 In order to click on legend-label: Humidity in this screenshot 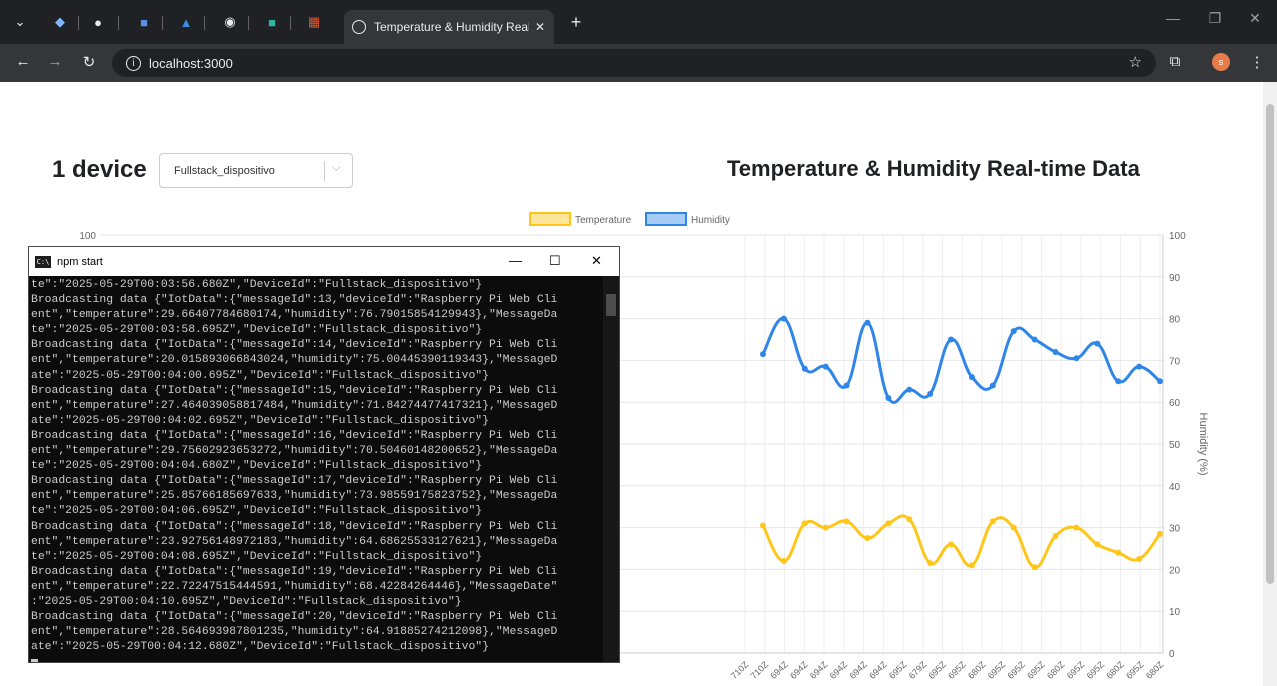, I will do `click(710, 220)`.